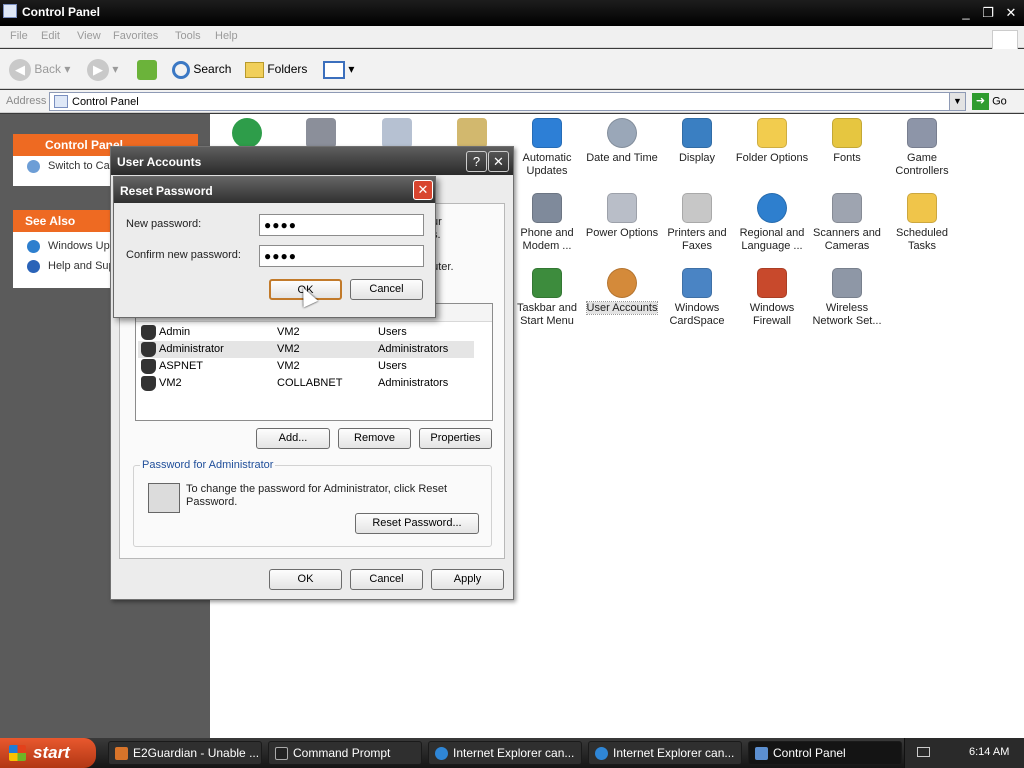 The height and width of the screenshot is (768, 1024). What do you see at coordinates (922, 148) in the screenshot?
I see `cp-item-game-controllers: Game Controllers` at bounding box center [922, 148].